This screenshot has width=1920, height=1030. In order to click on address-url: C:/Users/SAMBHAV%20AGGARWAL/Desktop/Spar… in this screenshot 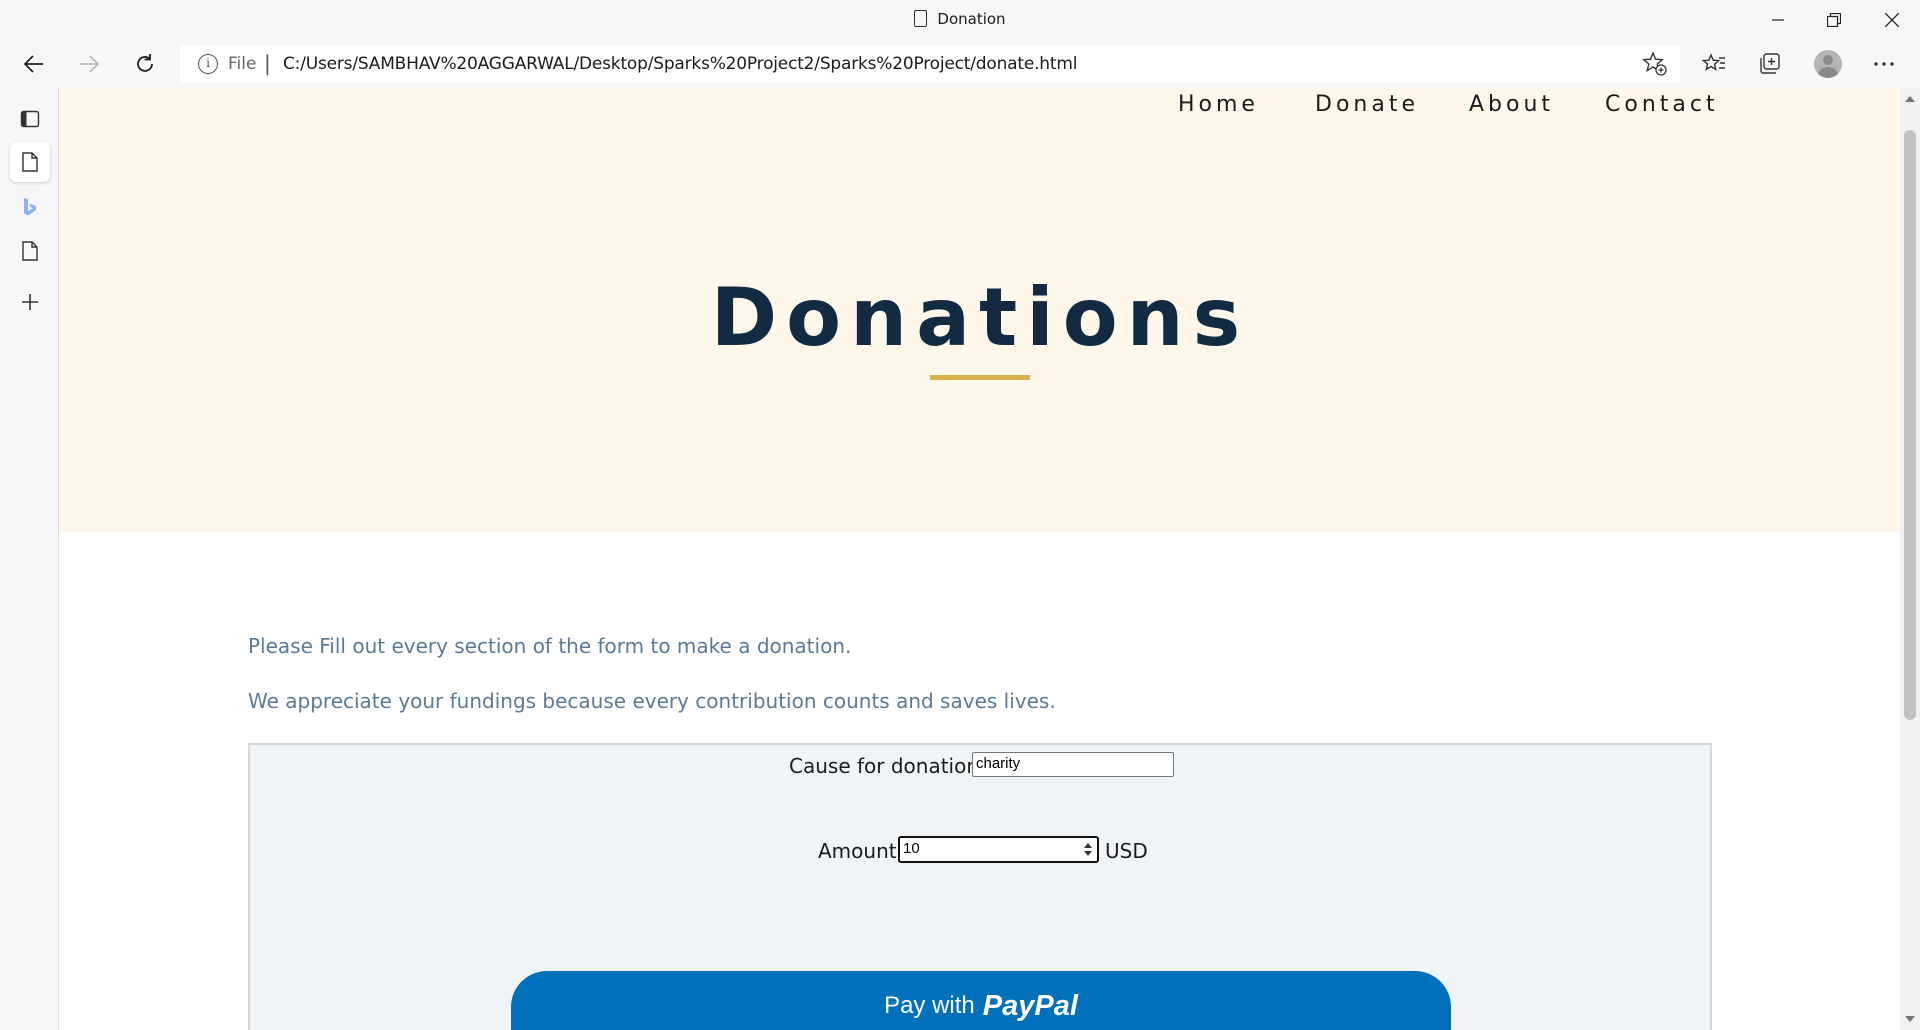, I will do `click(680, 64)`.